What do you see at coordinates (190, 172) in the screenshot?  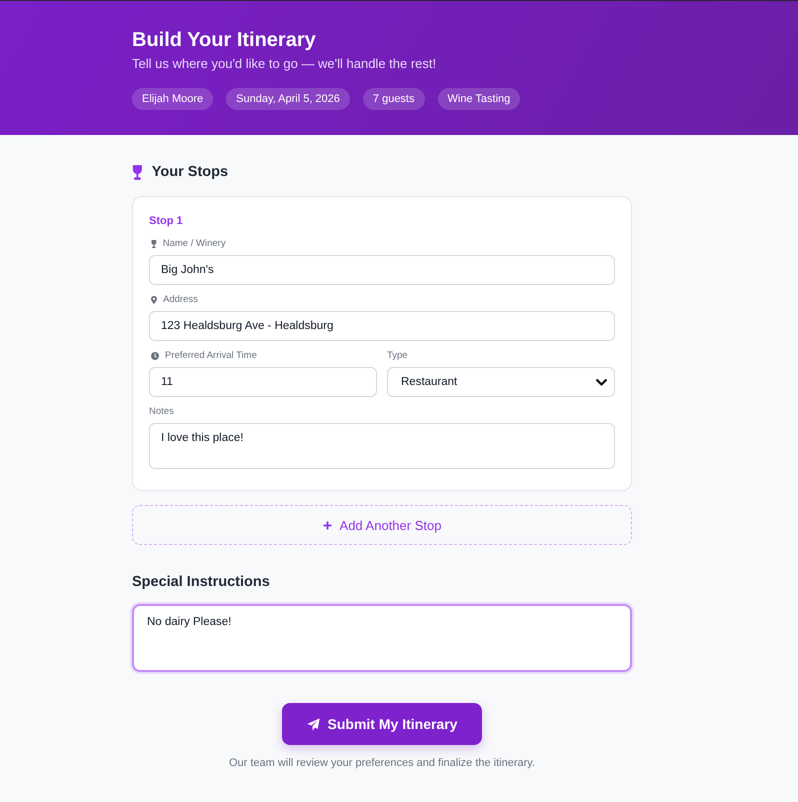 I see `section-heading: Your Stops` at bounding box center [190, 172].